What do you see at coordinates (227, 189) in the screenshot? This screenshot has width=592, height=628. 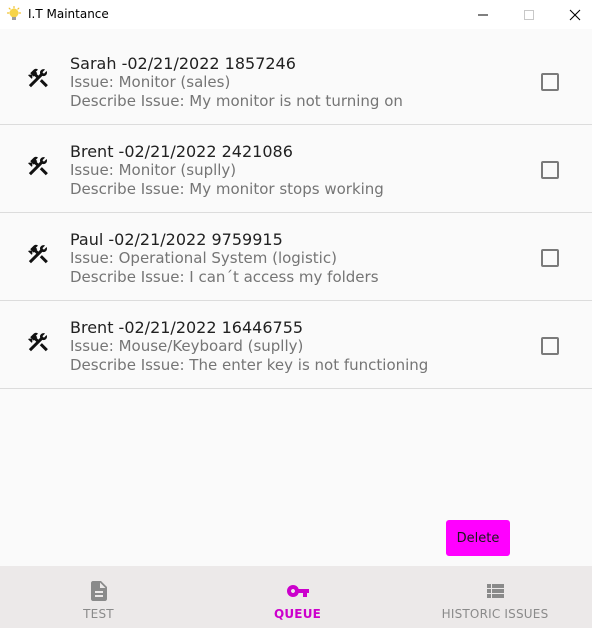 I see `issue-description: Describe Issue: My monitor stops working` at bounding box center [227, 189].